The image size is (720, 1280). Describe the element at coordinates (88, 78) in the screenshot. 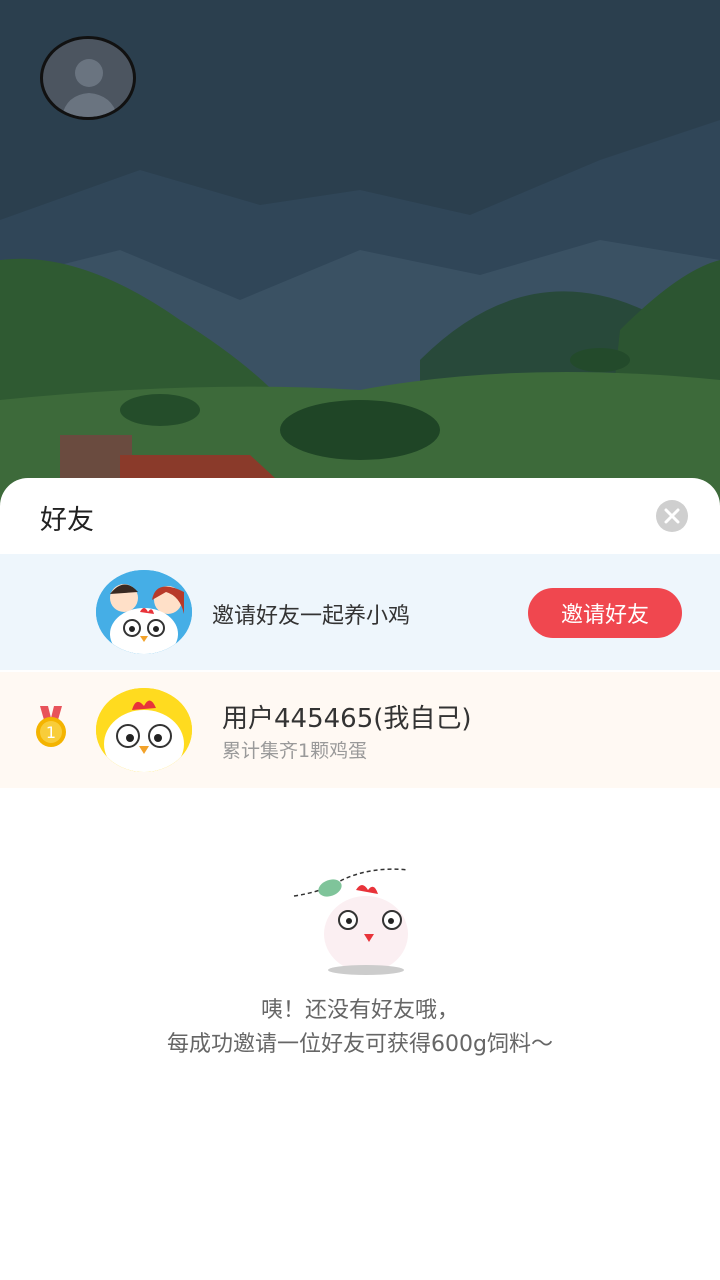

I see `profile-avatar` at that location.